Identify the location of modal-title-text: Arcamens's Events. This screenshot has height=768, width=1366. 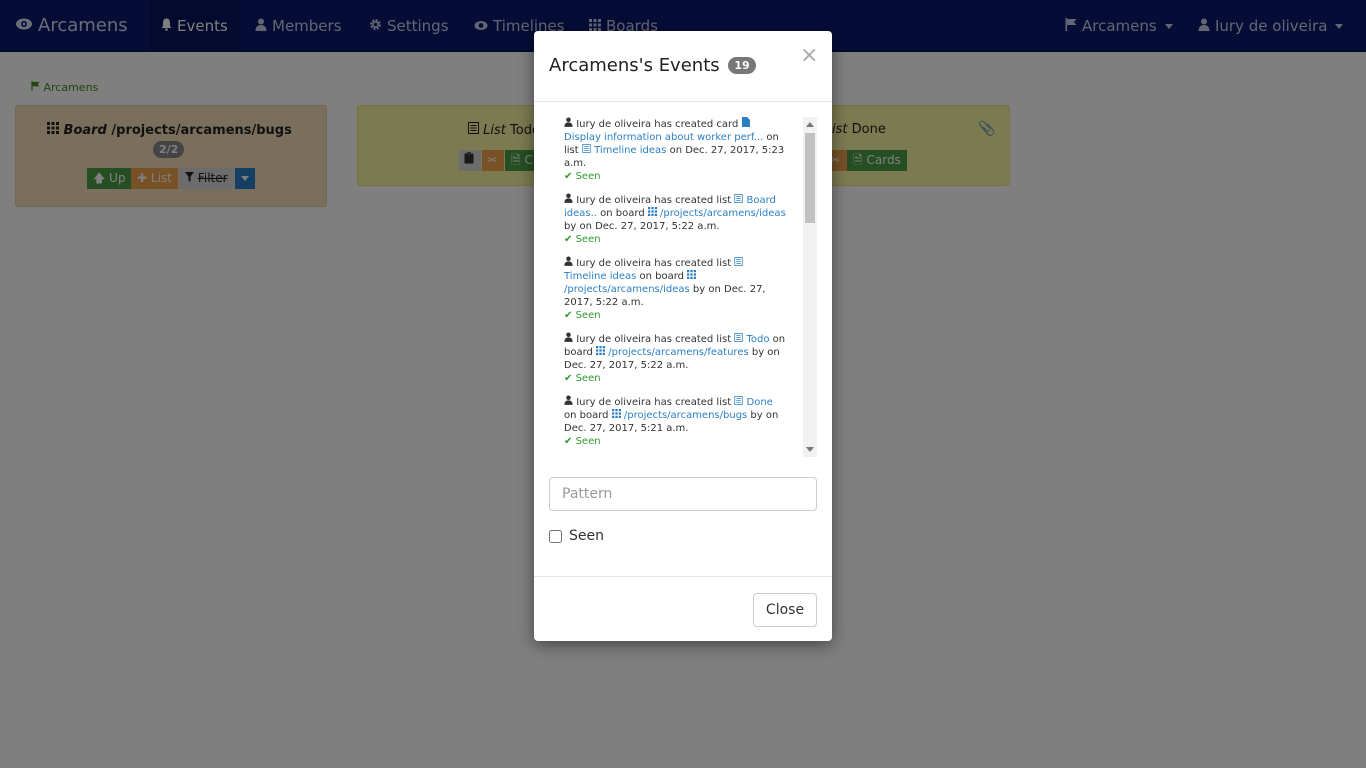
(634, 65).